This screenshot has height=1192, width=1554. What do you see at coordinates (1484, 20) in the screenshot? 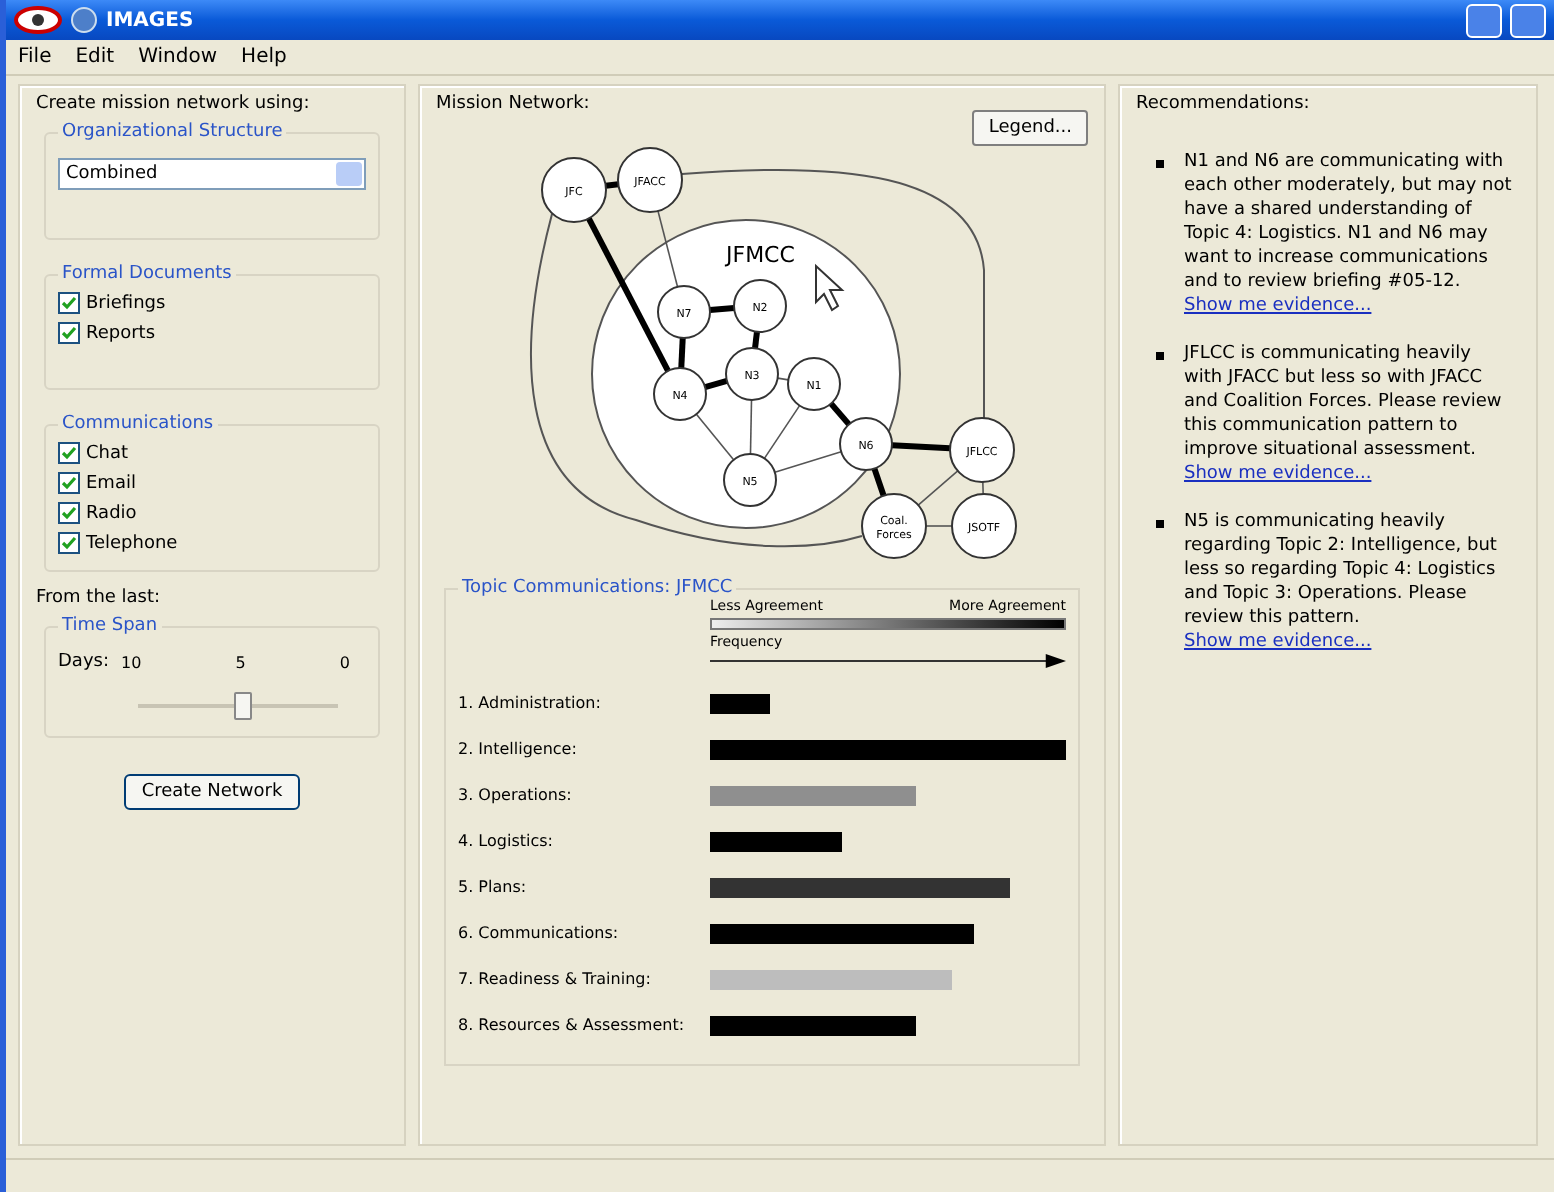
I see `minimize-button` at bounding box center [1484, 20].